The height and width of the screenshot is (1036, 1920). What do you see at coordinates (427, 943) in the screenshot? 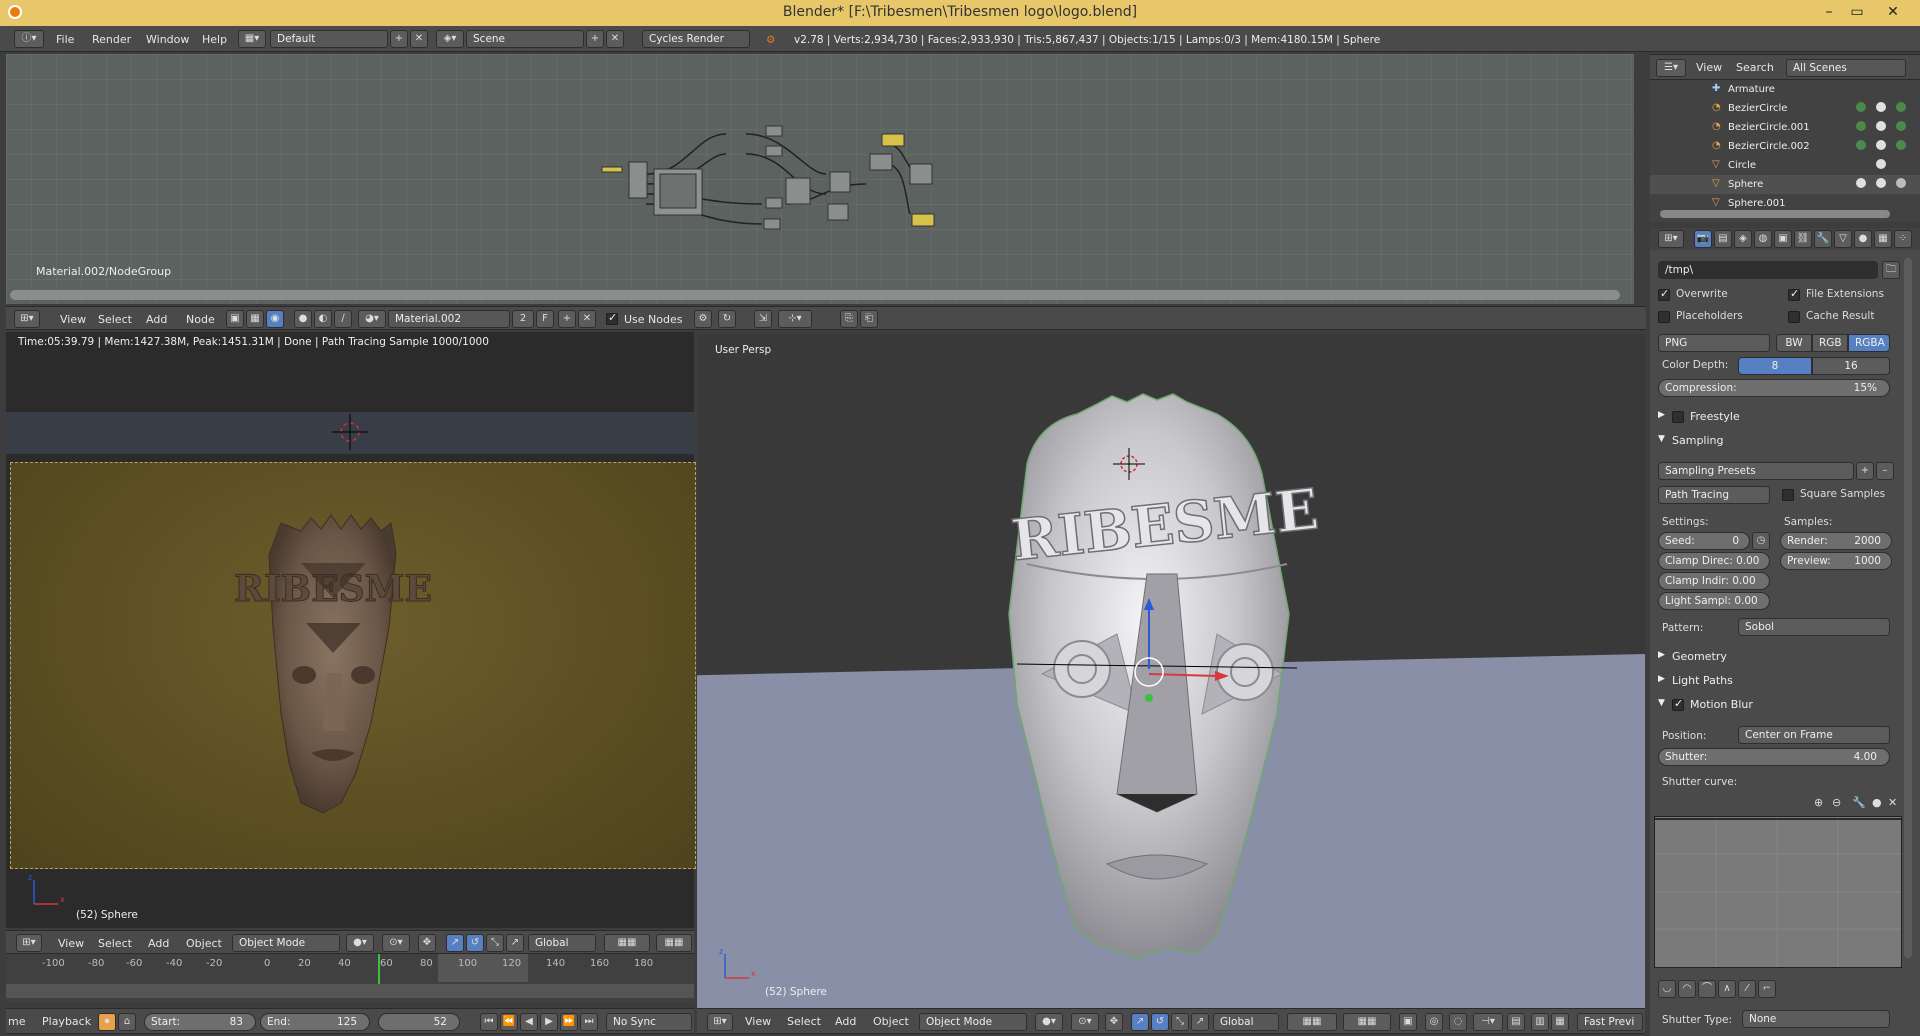
I see `manipulator-icon: ✥` at bounding box center [427, 943].